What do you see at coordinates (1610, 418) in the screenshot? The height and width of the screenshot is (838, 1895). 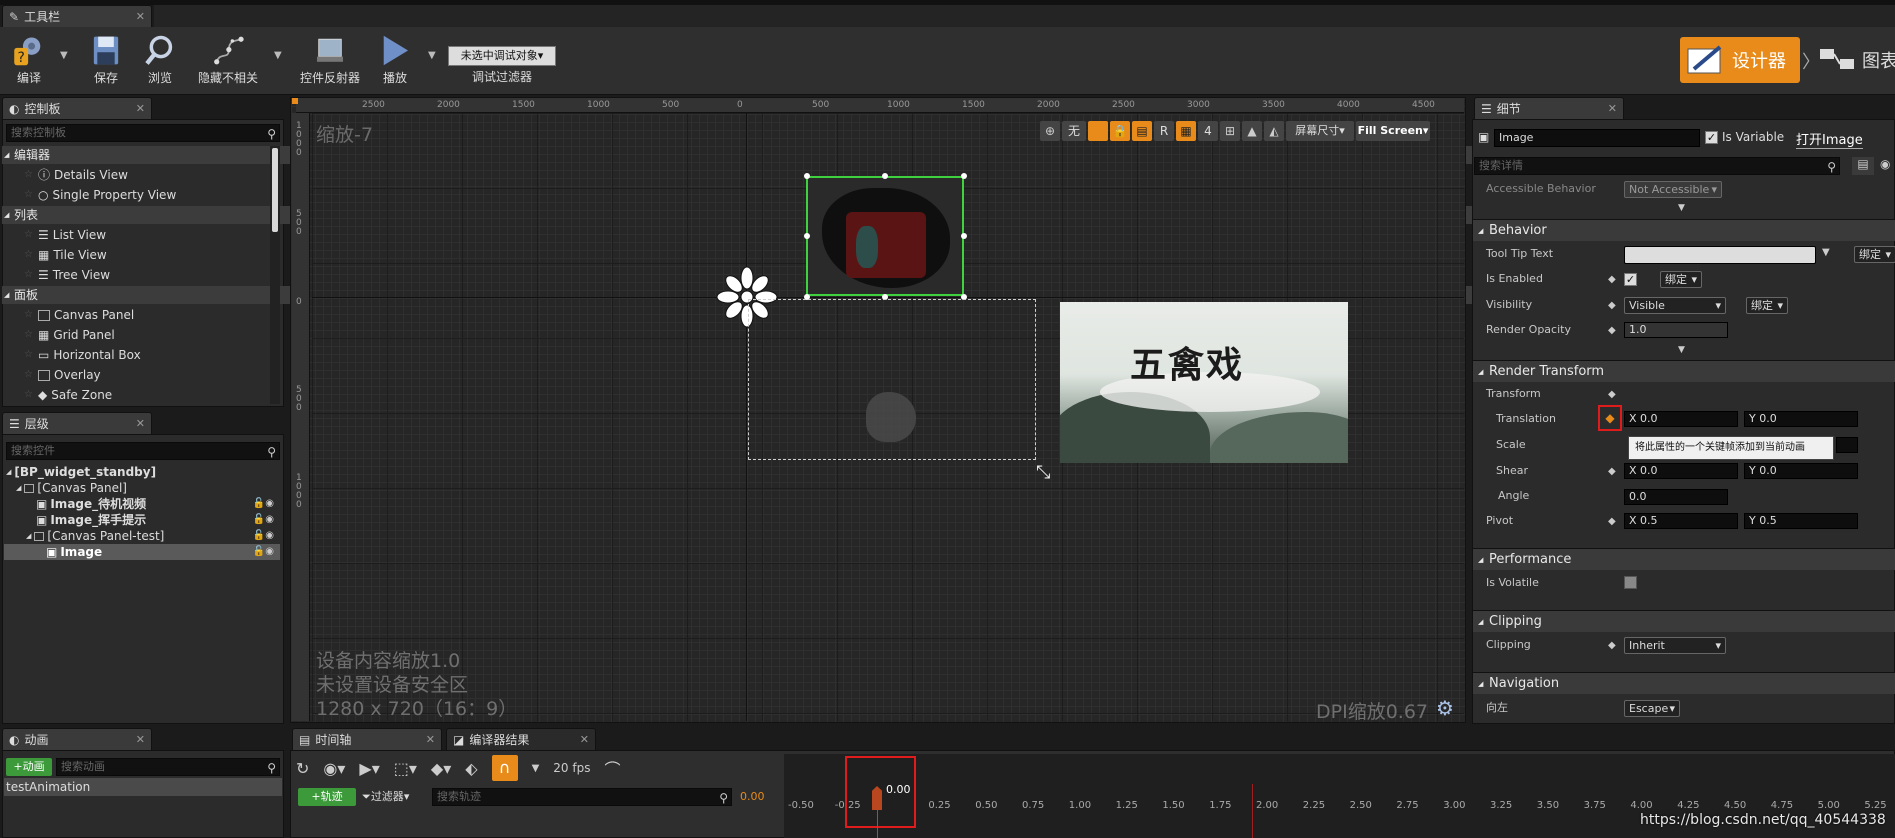 I see `translation-keyframe-button: ◆` at bounding box center [1610, 418].